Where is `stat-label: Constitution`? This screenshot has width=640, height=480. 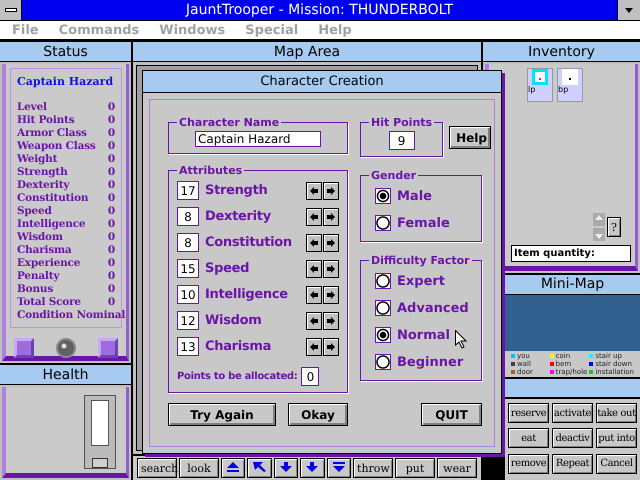 stat-label: Constitution is located at coordinates (52, 198).